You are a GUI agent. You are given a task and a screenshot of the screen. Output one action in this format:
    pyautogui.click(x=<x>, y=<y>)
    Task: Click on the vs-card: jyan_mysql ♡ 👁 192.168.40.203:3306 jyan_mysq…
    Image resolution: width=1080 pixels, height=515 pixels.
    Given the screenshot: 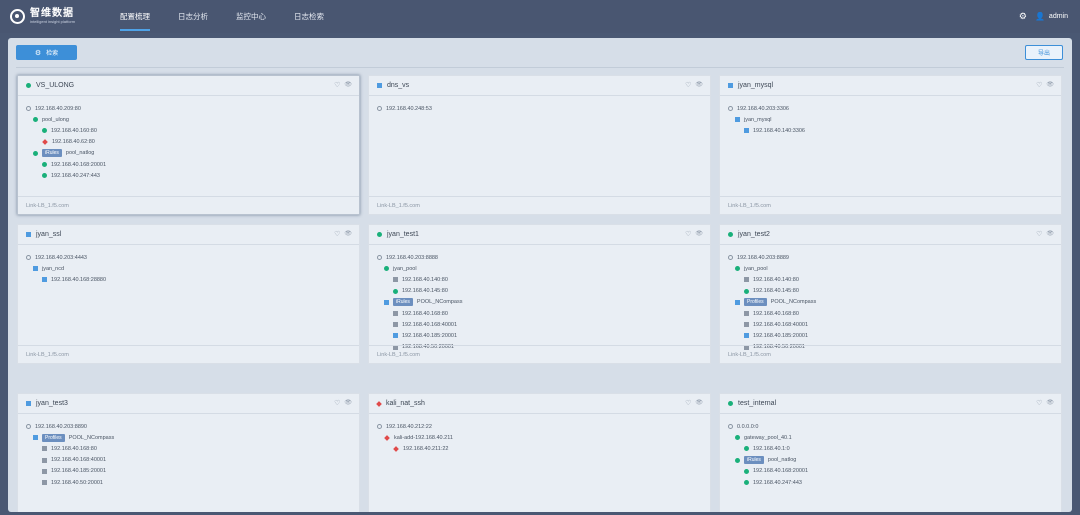 What is the action you would take?
    pyautogui.click(x=890, y=145)
    